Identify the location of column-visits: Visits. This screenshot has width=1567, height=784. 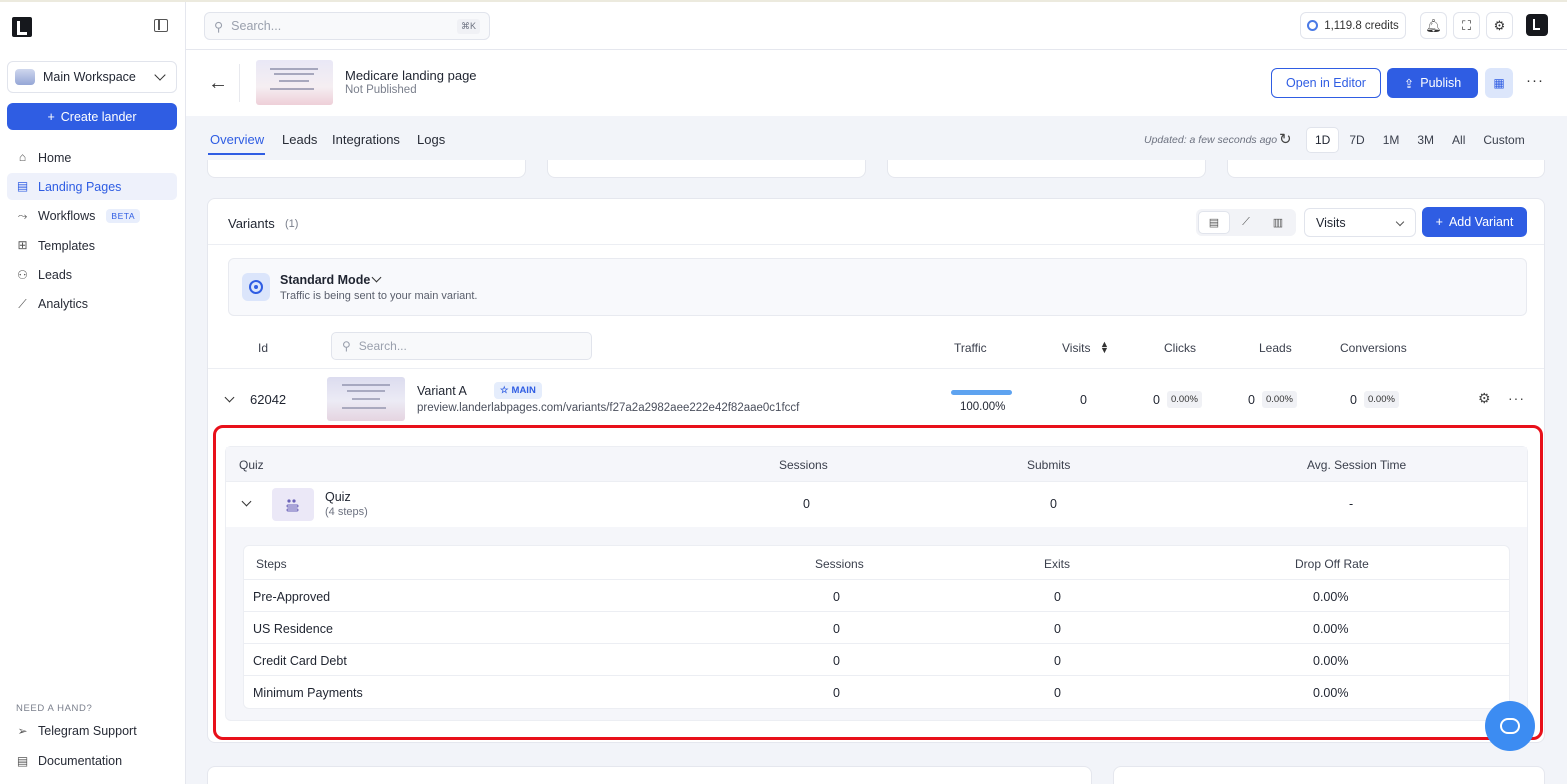
(1076, 348).